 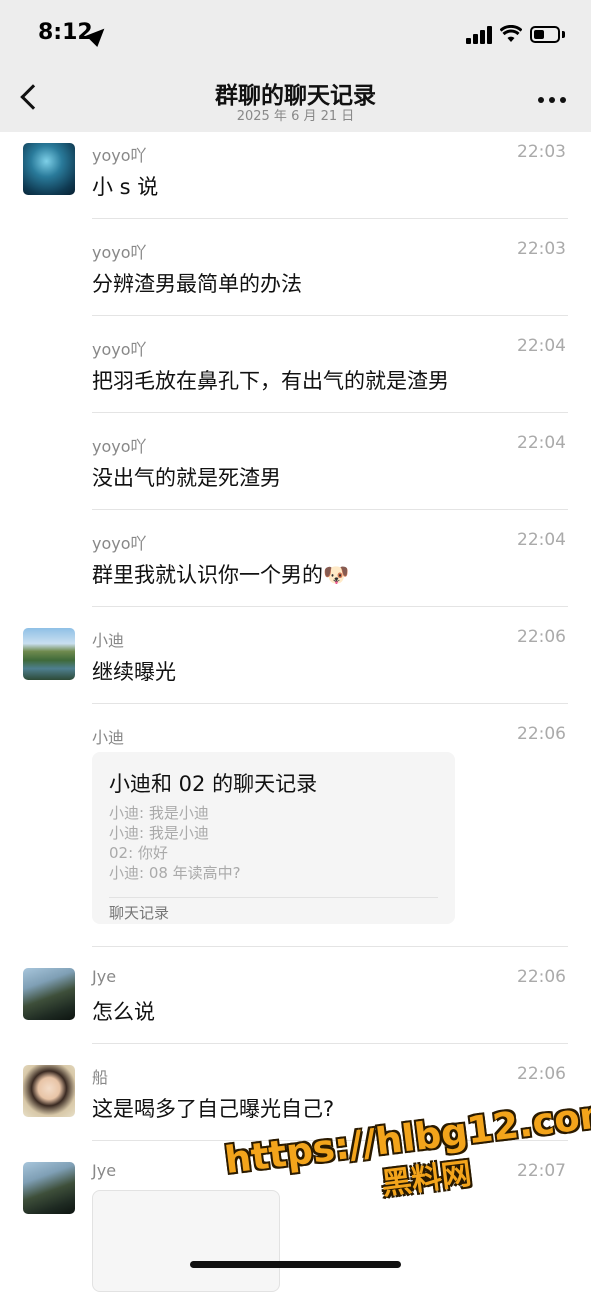 What do you see at coordinates (213, 784) in the screenshot?
I see `card-title: 小迪和 02 的聊天记录` at bounding box center [213, 784].